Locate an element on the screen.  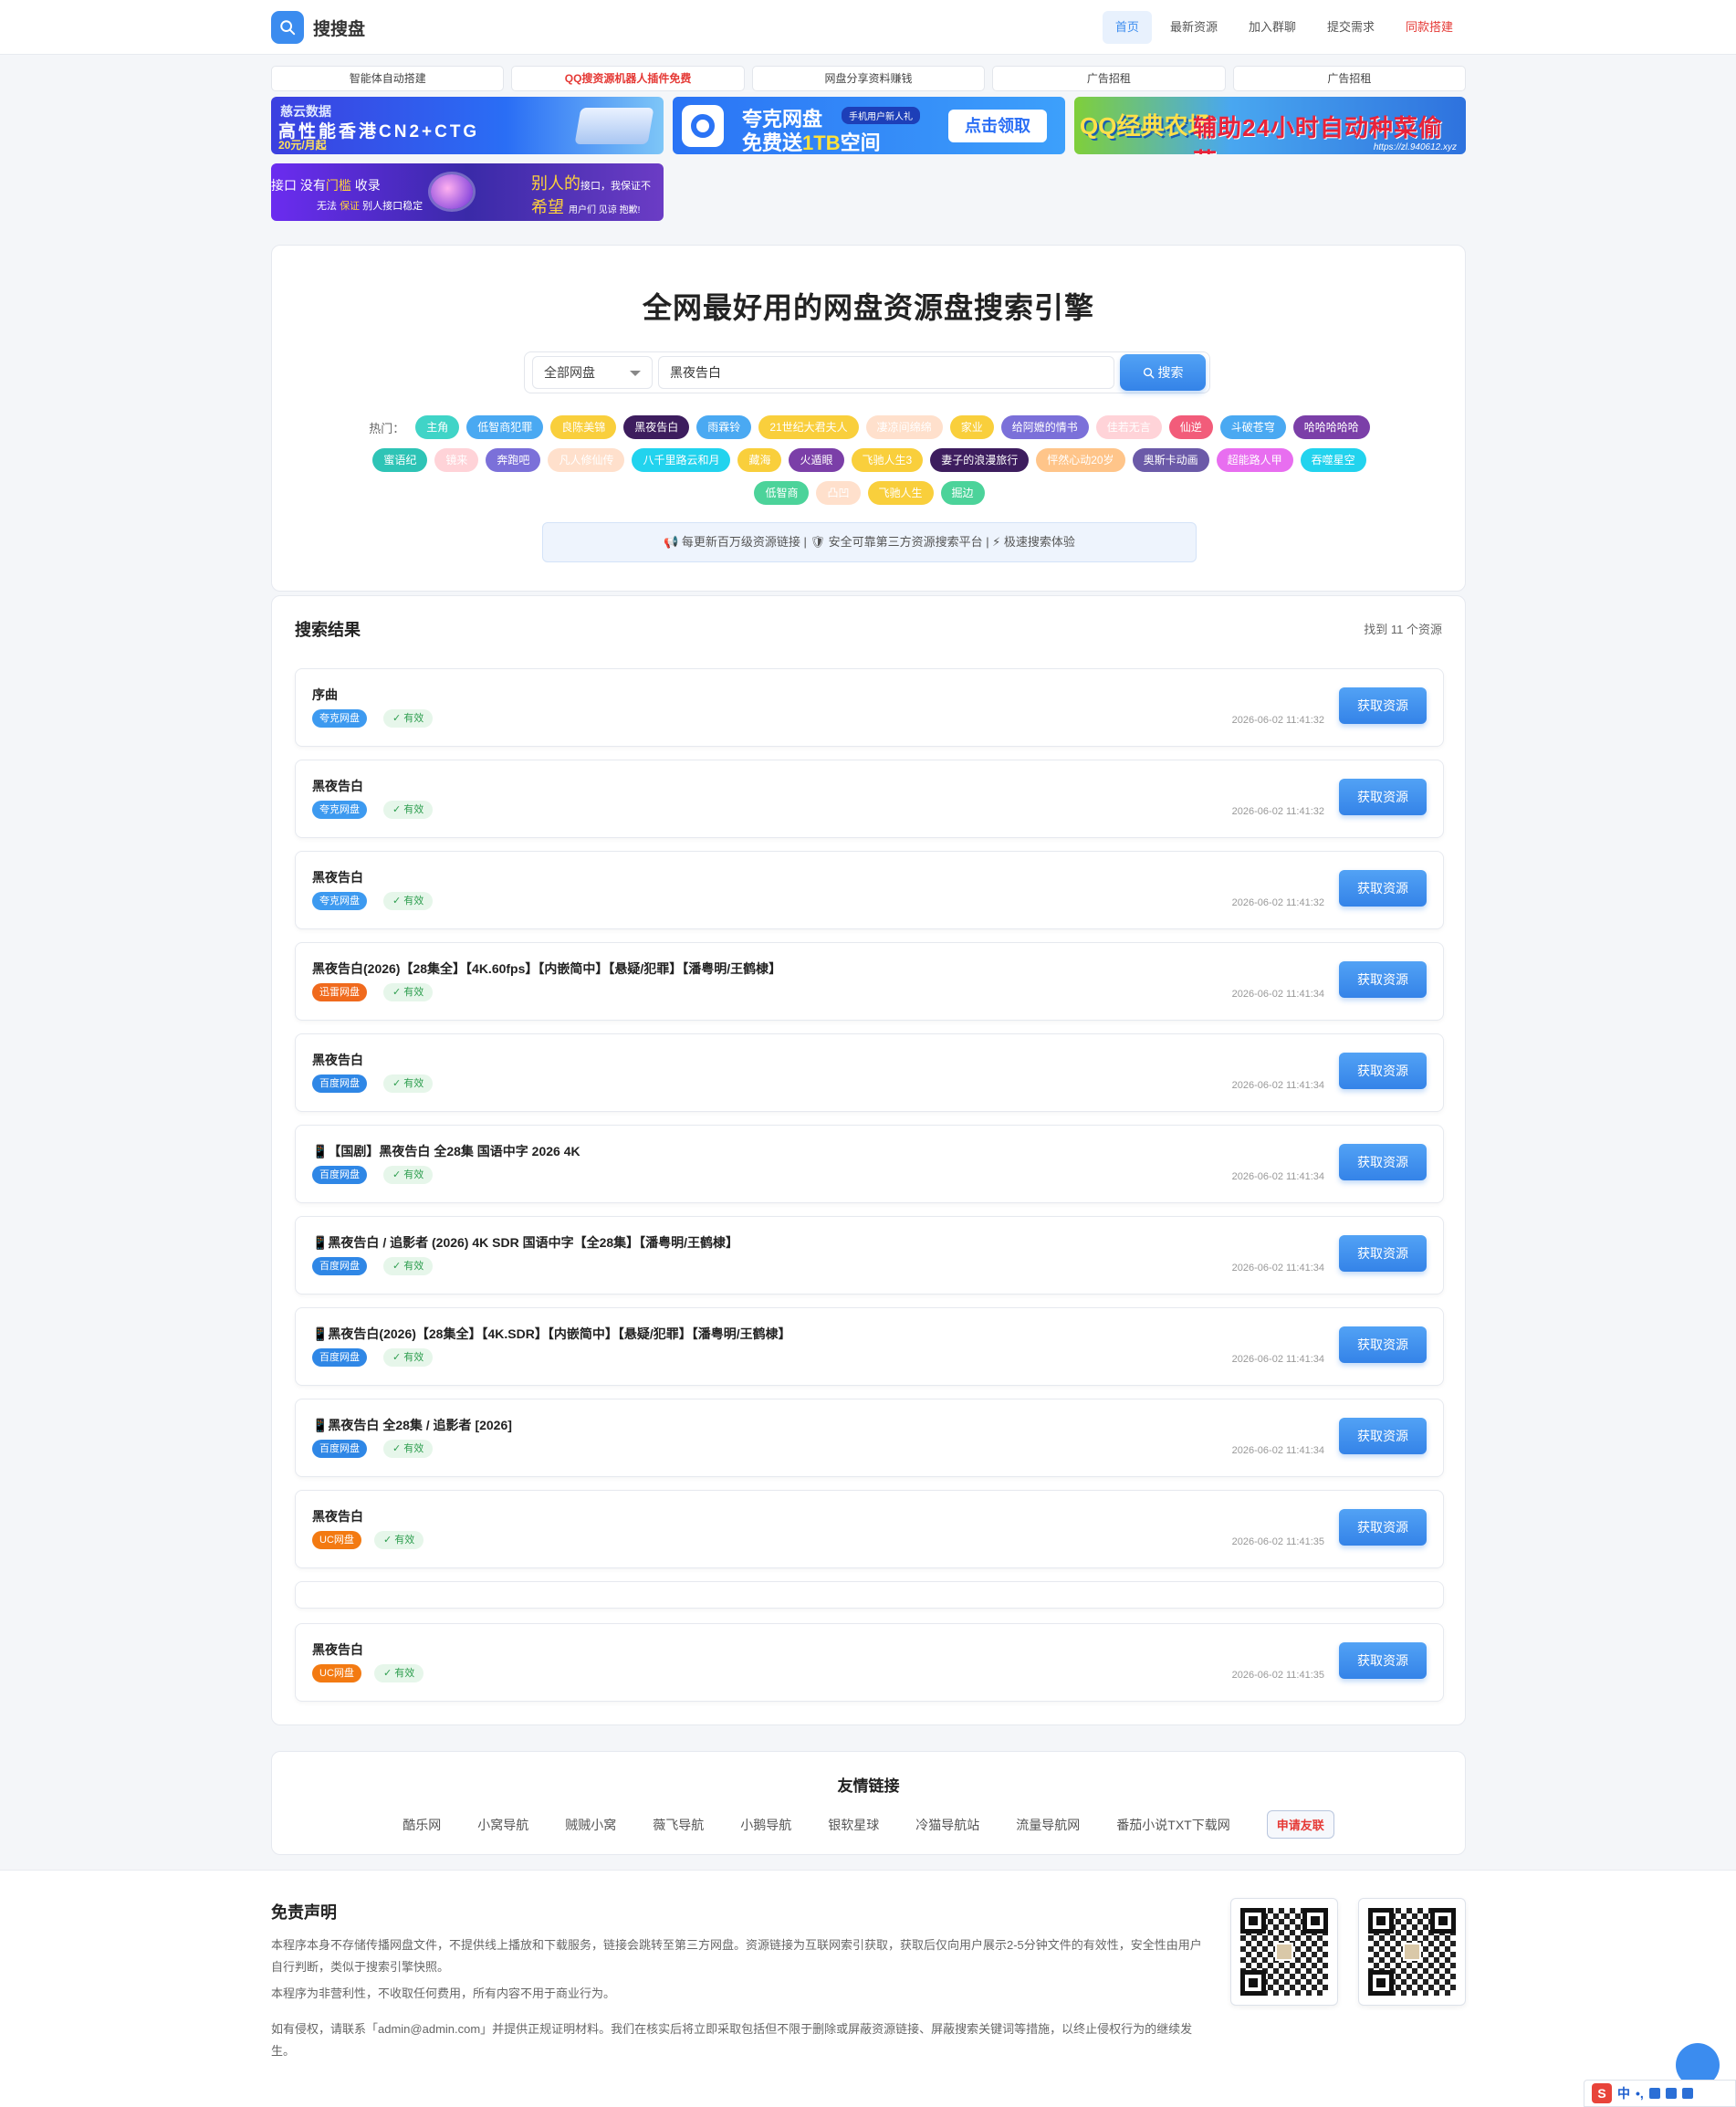
result-item: 序曲 夸克网盘 ✓ 有效 2026-06-02 11:41:32 获取资源 is located at coordinates (869, 707).